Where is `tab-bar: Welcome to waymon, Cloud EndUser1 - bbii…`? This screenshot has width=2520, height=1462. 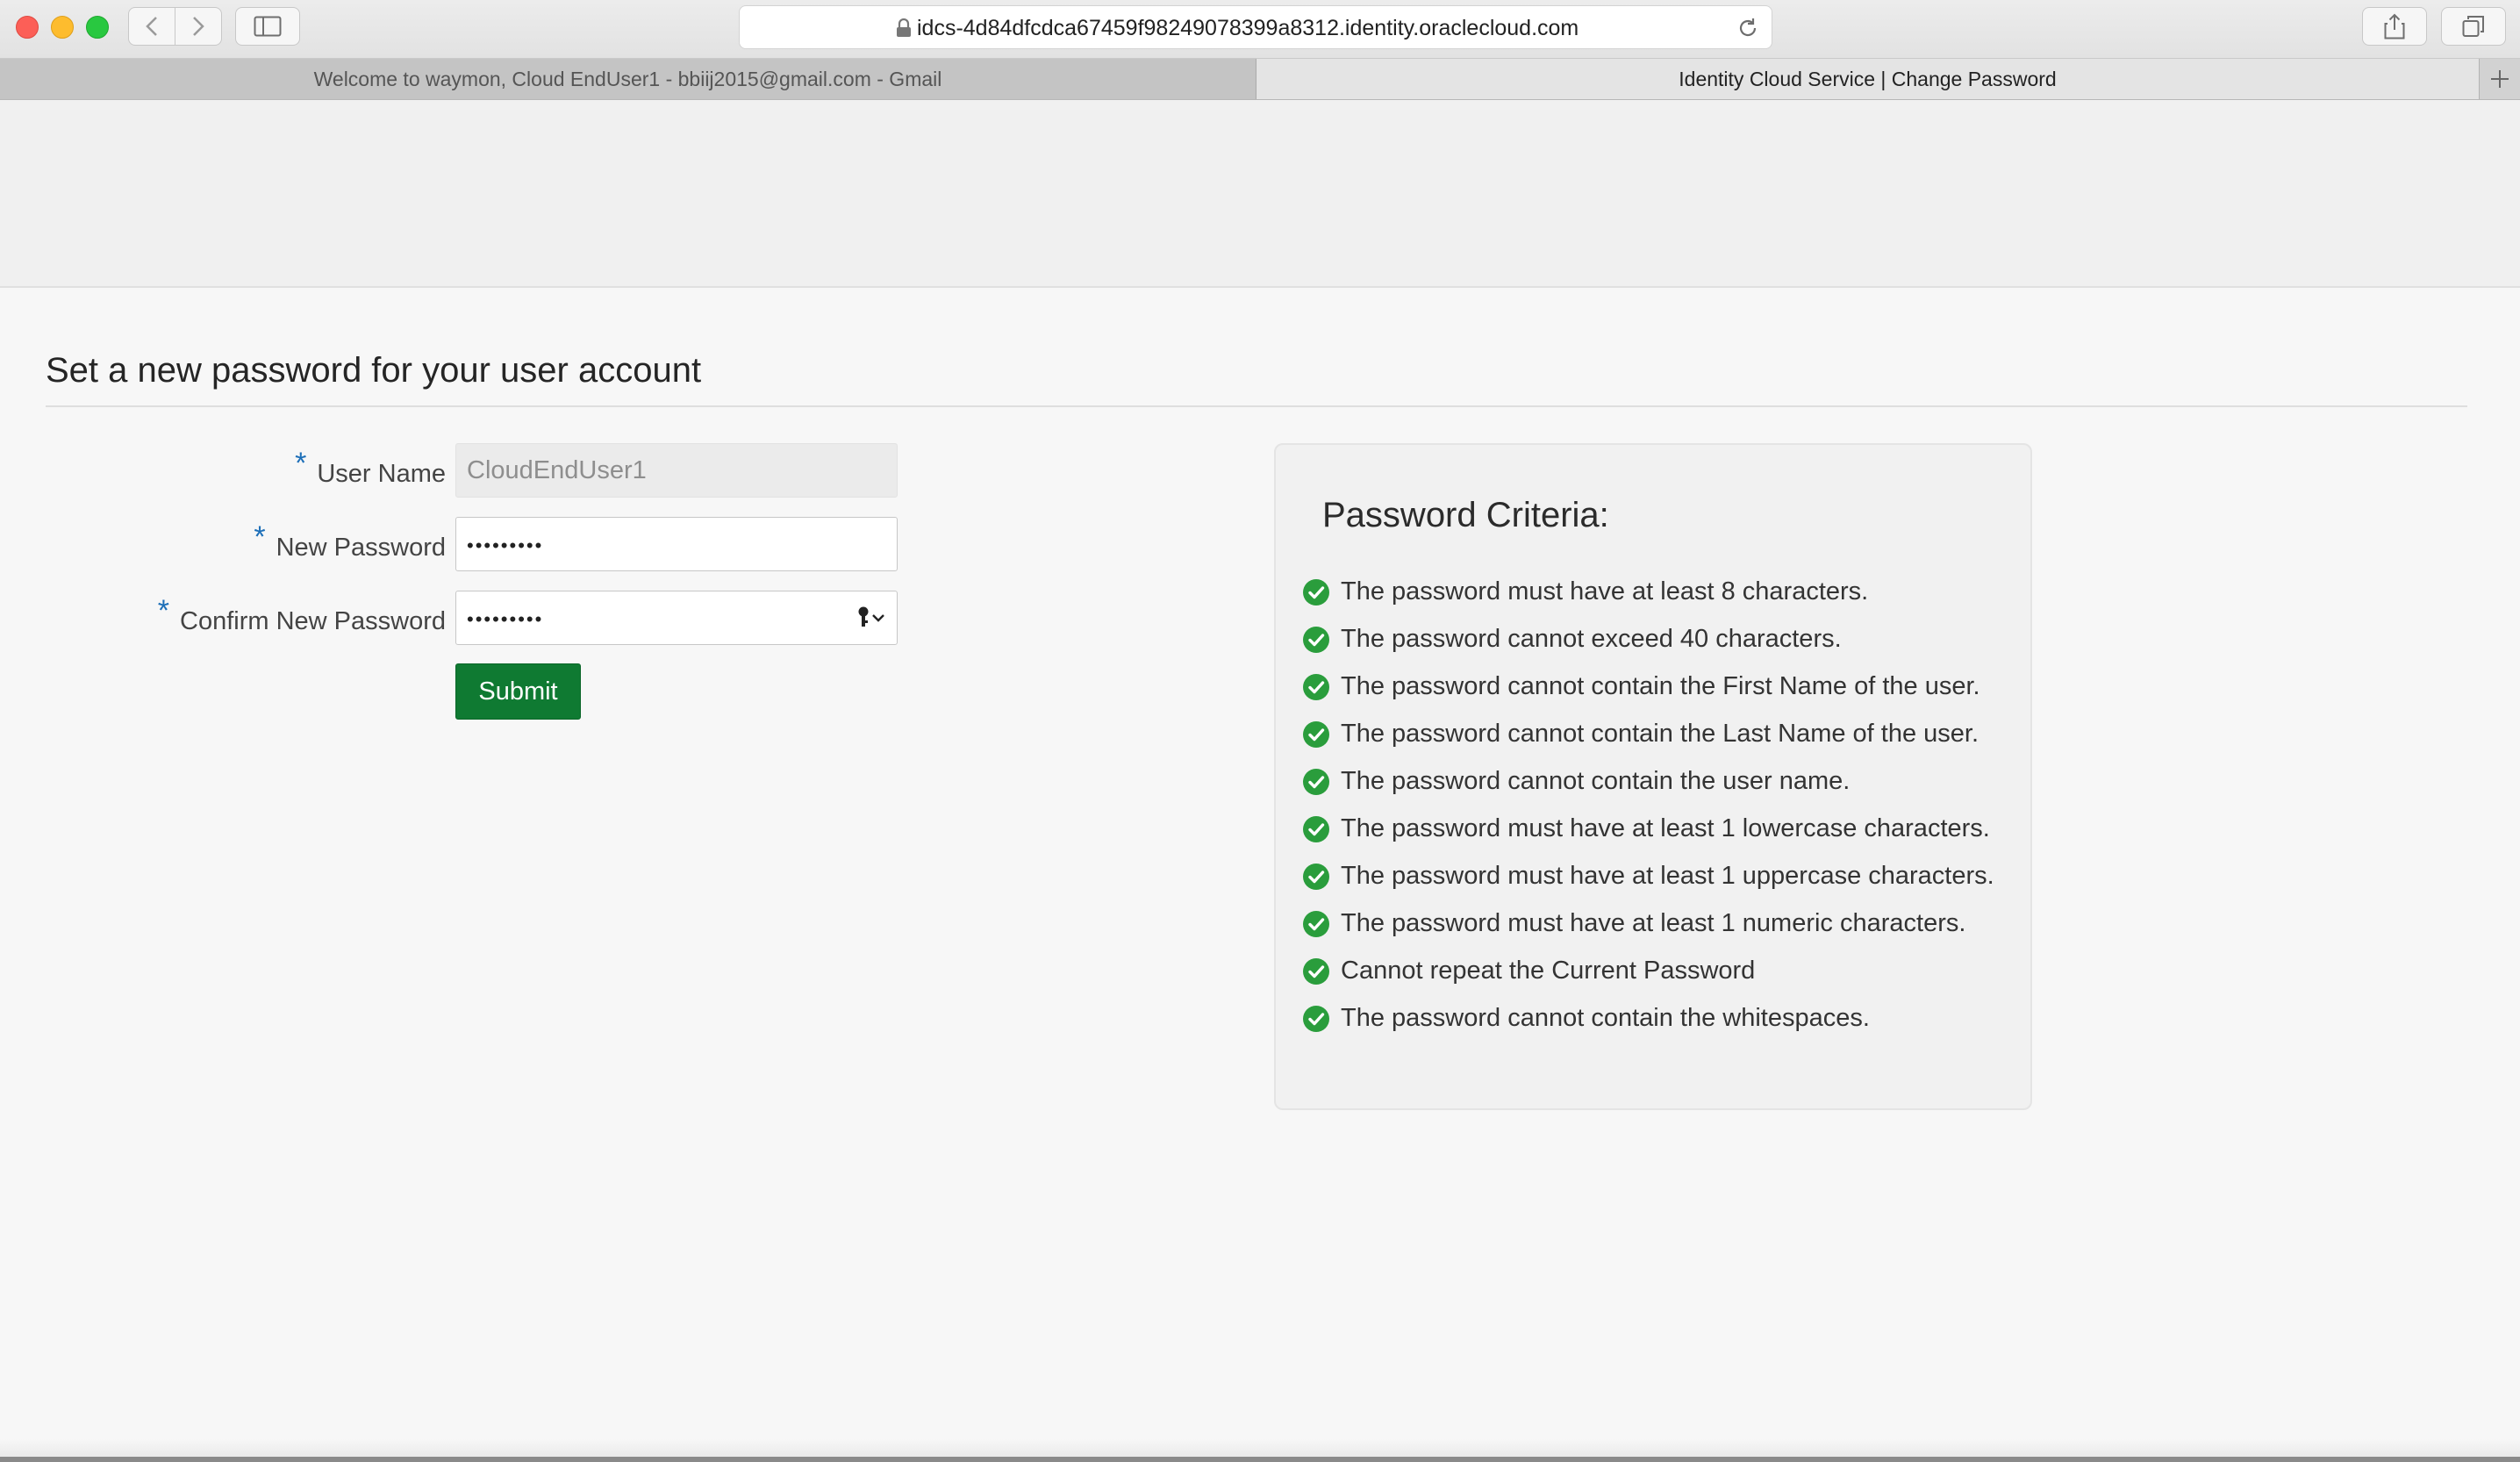 tab-bar: Welcome to waymon, Cloud EndUser1 - bbii… is located at coordinates (1260, 79).